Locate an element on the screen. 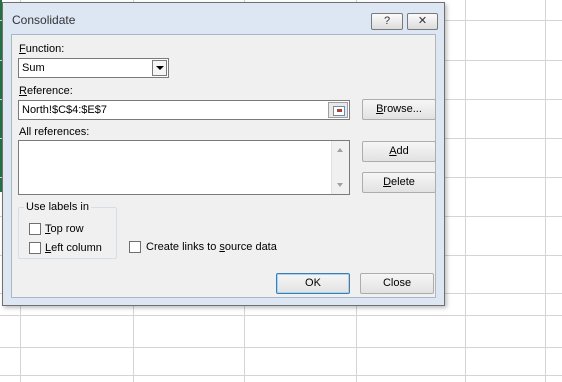  chevron-down-icon is located at coordinates (159, 68).